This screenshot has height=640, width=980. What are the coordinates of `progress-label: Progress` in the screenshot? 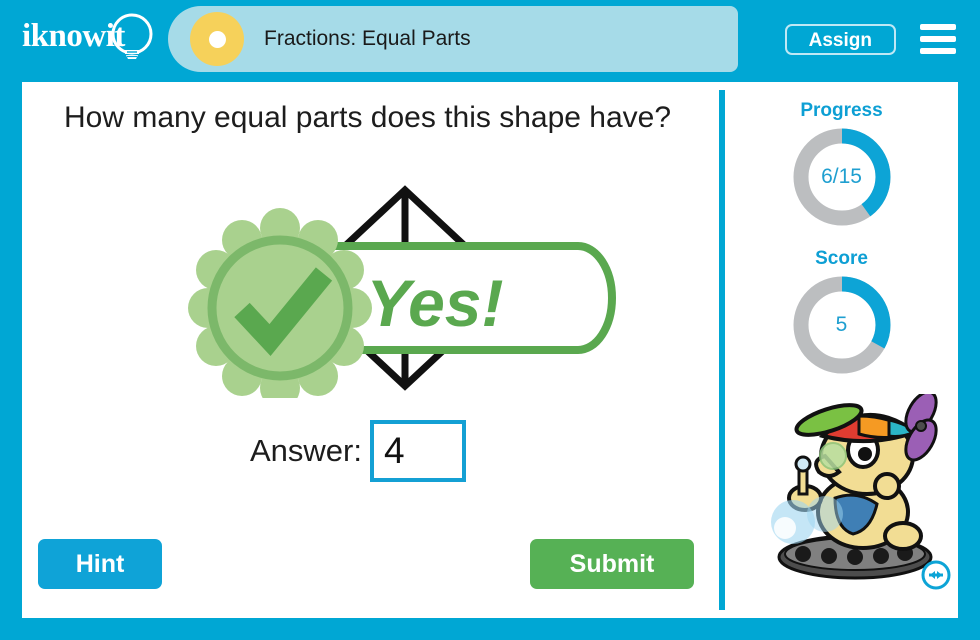 It's located at (841, 110).